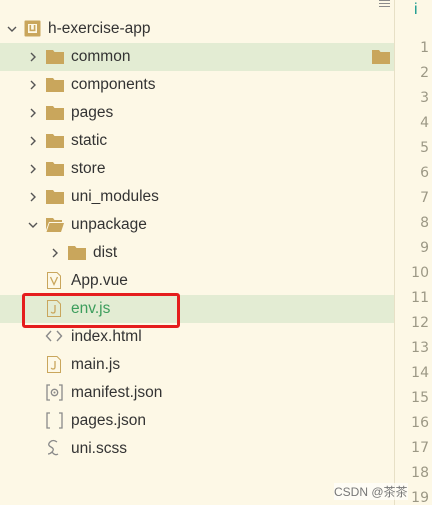  I want to click on menu-icon, so click(384, 3).